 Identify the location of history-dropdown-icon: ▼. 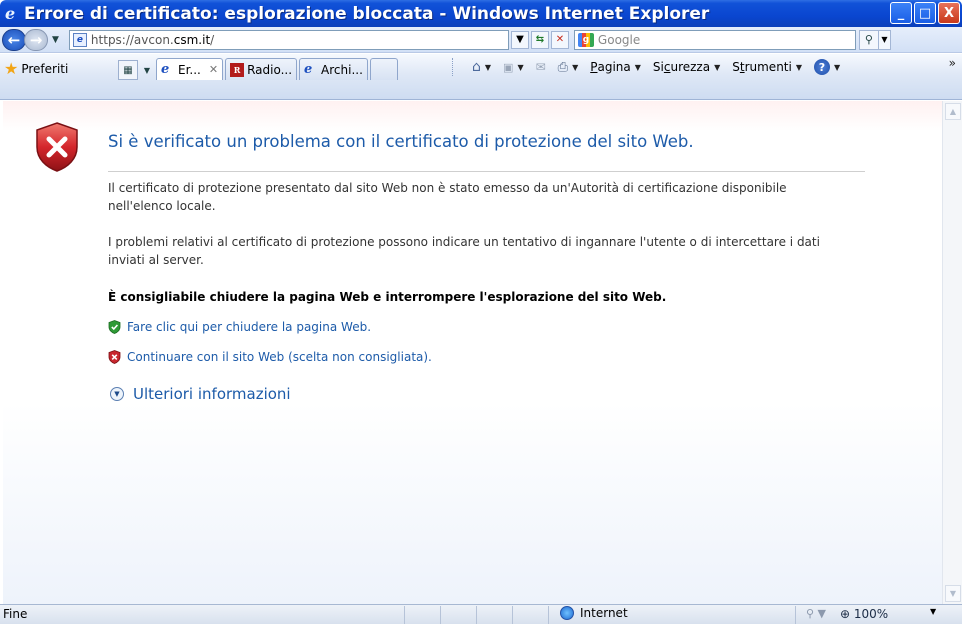
(55, 40).